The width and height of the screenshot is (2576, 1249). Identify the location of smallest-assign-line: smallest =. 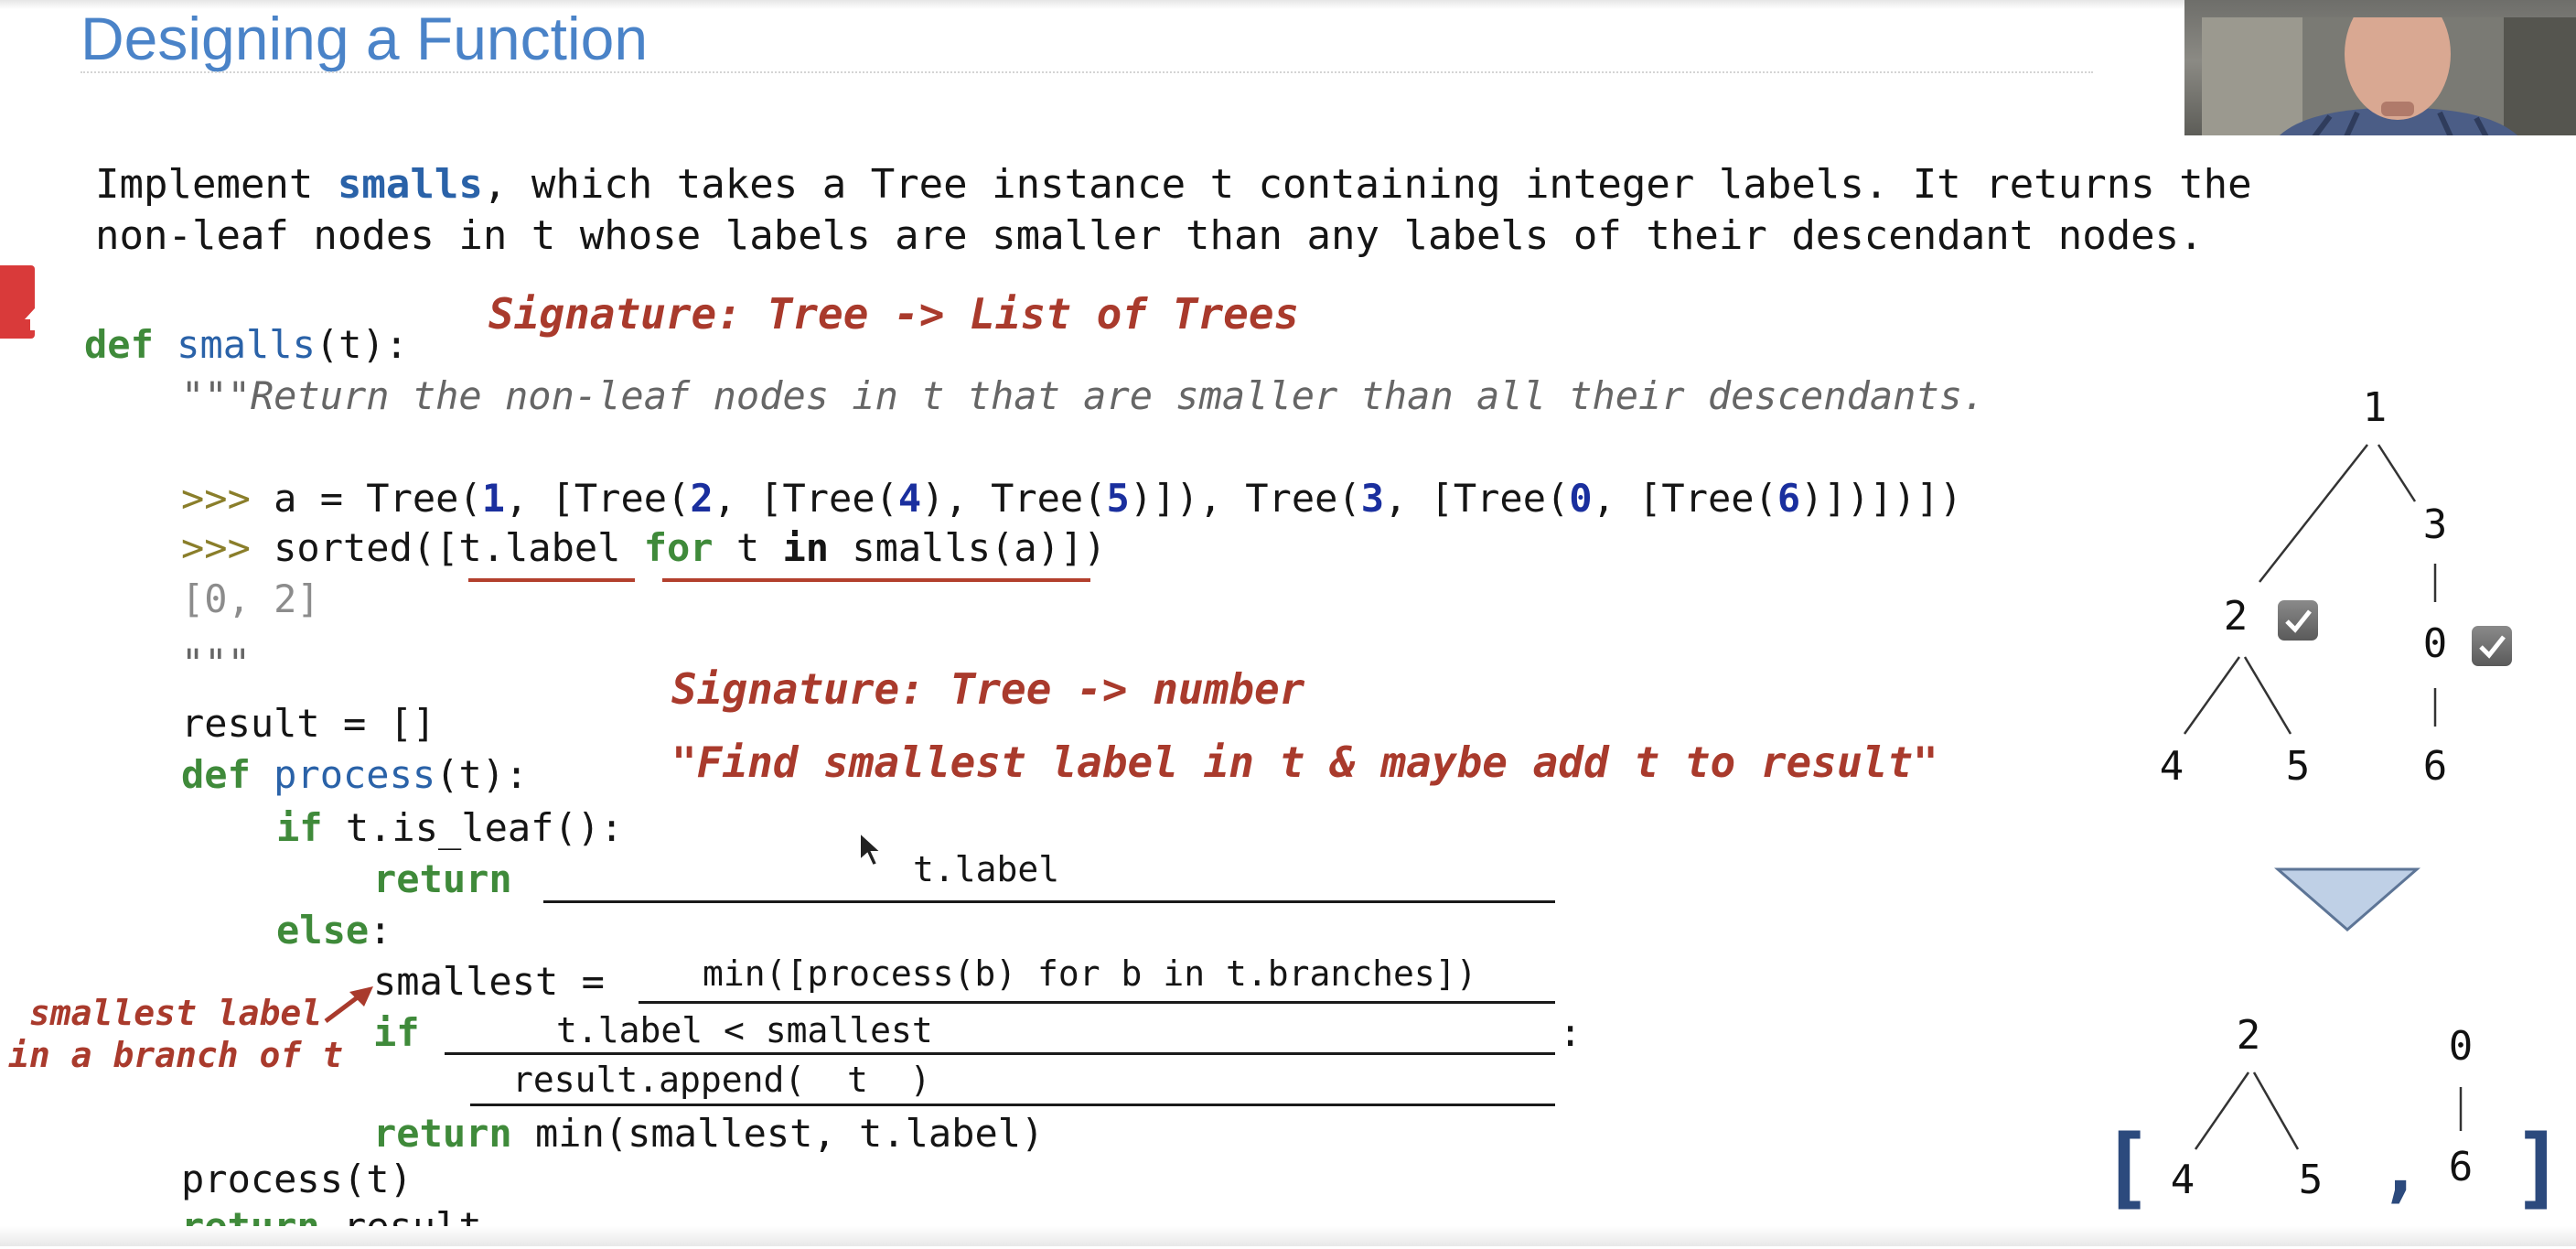
(501, 982).